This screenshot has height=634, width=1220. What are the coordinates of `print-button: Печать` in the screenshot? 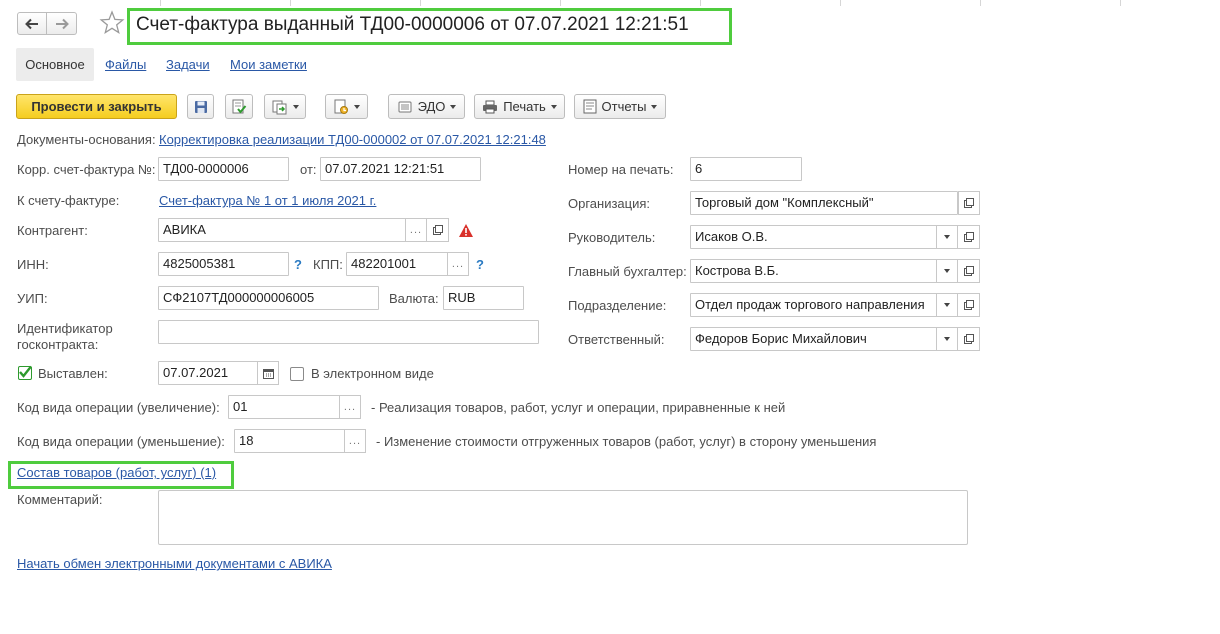 It's located at (519, 106).